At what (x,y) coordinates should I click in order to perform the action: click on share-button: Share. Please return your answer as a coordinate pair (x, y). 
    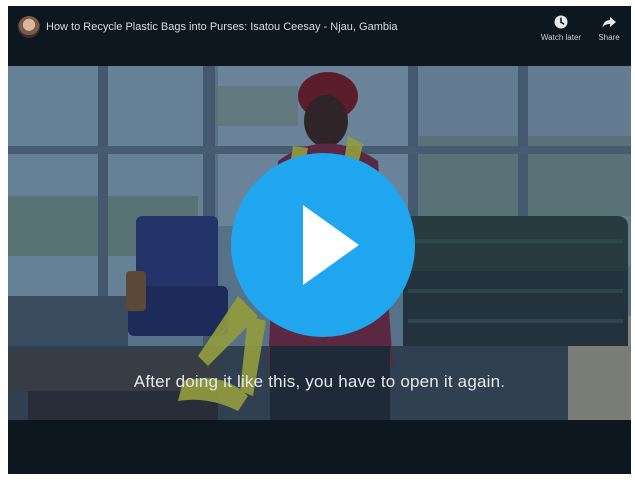
    Looking at the image, I should click on (609, 28).